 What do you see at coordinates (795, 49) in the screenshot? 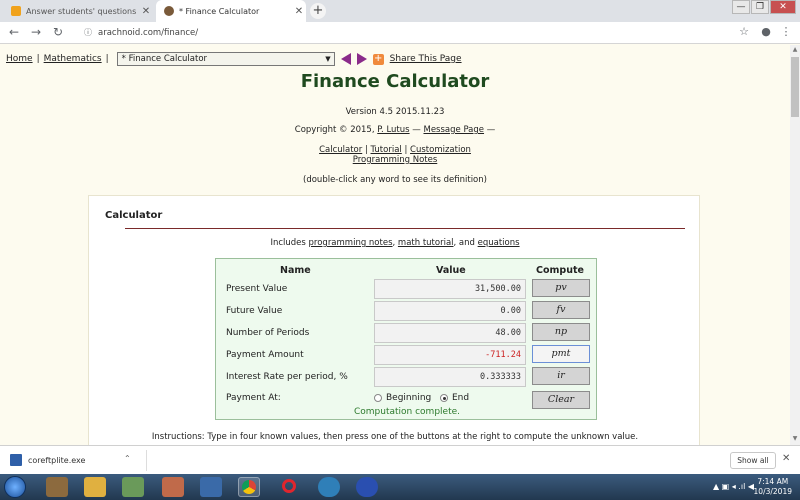
I see `scroll-up-icon: ▲` at bounding box center [795, 49].